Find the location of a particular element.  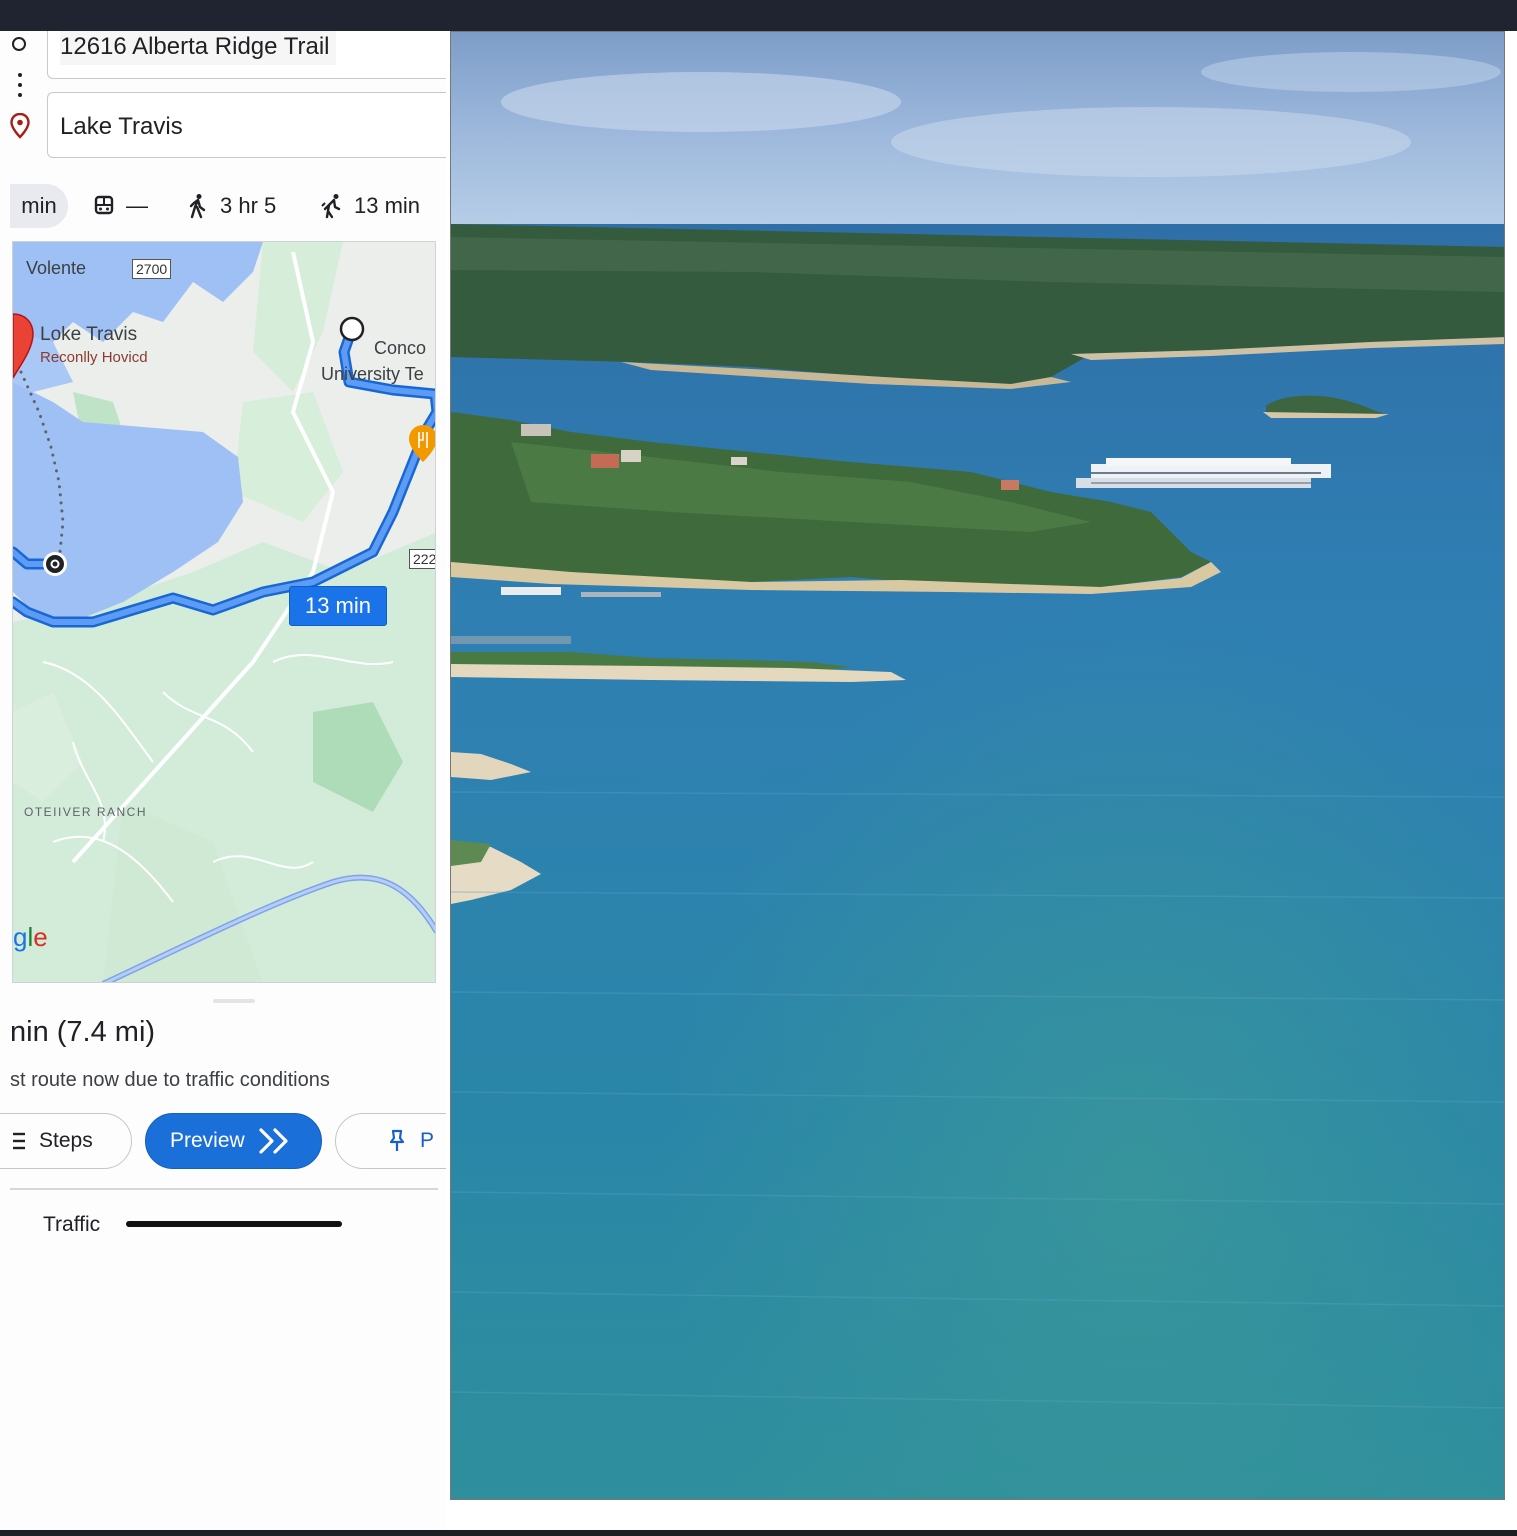

walk-time-label: 3 hr 5 is located at coordinates (248, 205).